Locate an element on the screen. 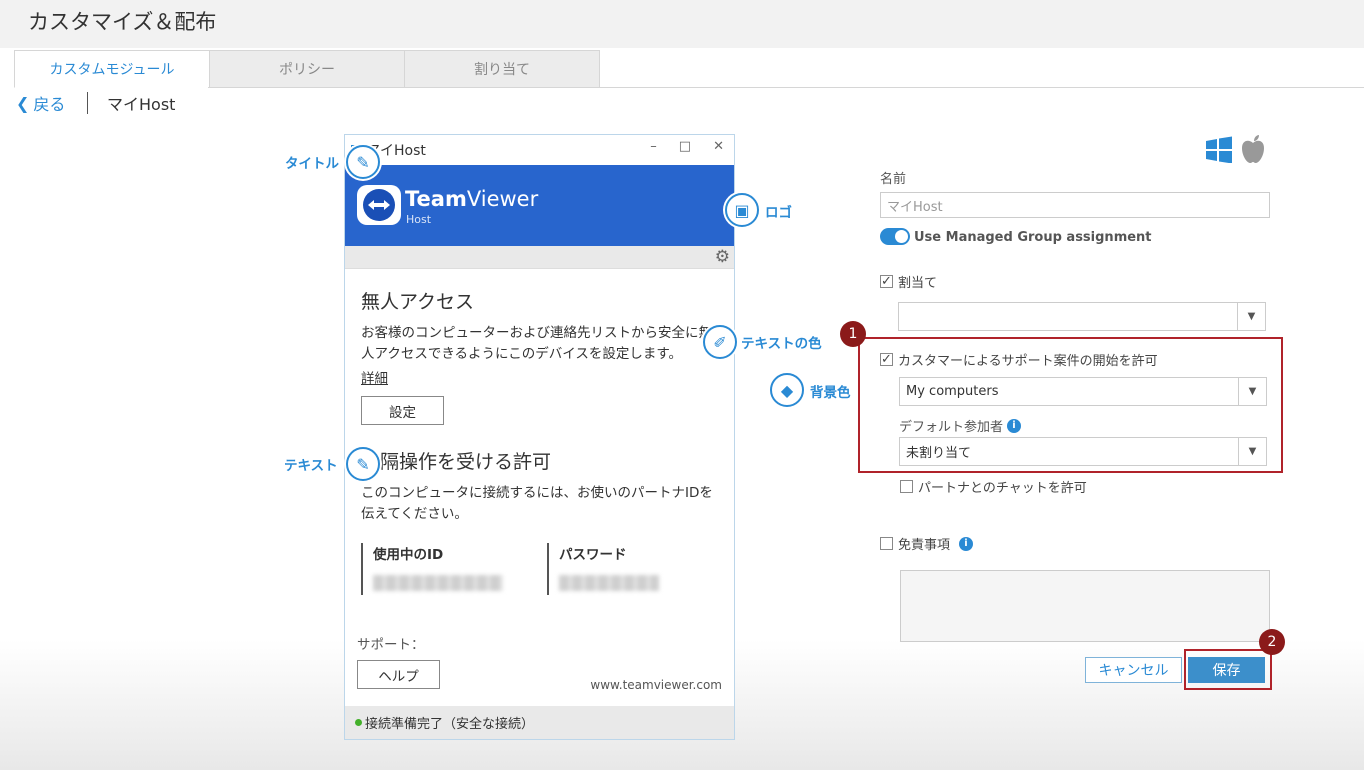 The image size is (1364, 770). callout-text-label: テキスト is located at coordinates (311, 466).